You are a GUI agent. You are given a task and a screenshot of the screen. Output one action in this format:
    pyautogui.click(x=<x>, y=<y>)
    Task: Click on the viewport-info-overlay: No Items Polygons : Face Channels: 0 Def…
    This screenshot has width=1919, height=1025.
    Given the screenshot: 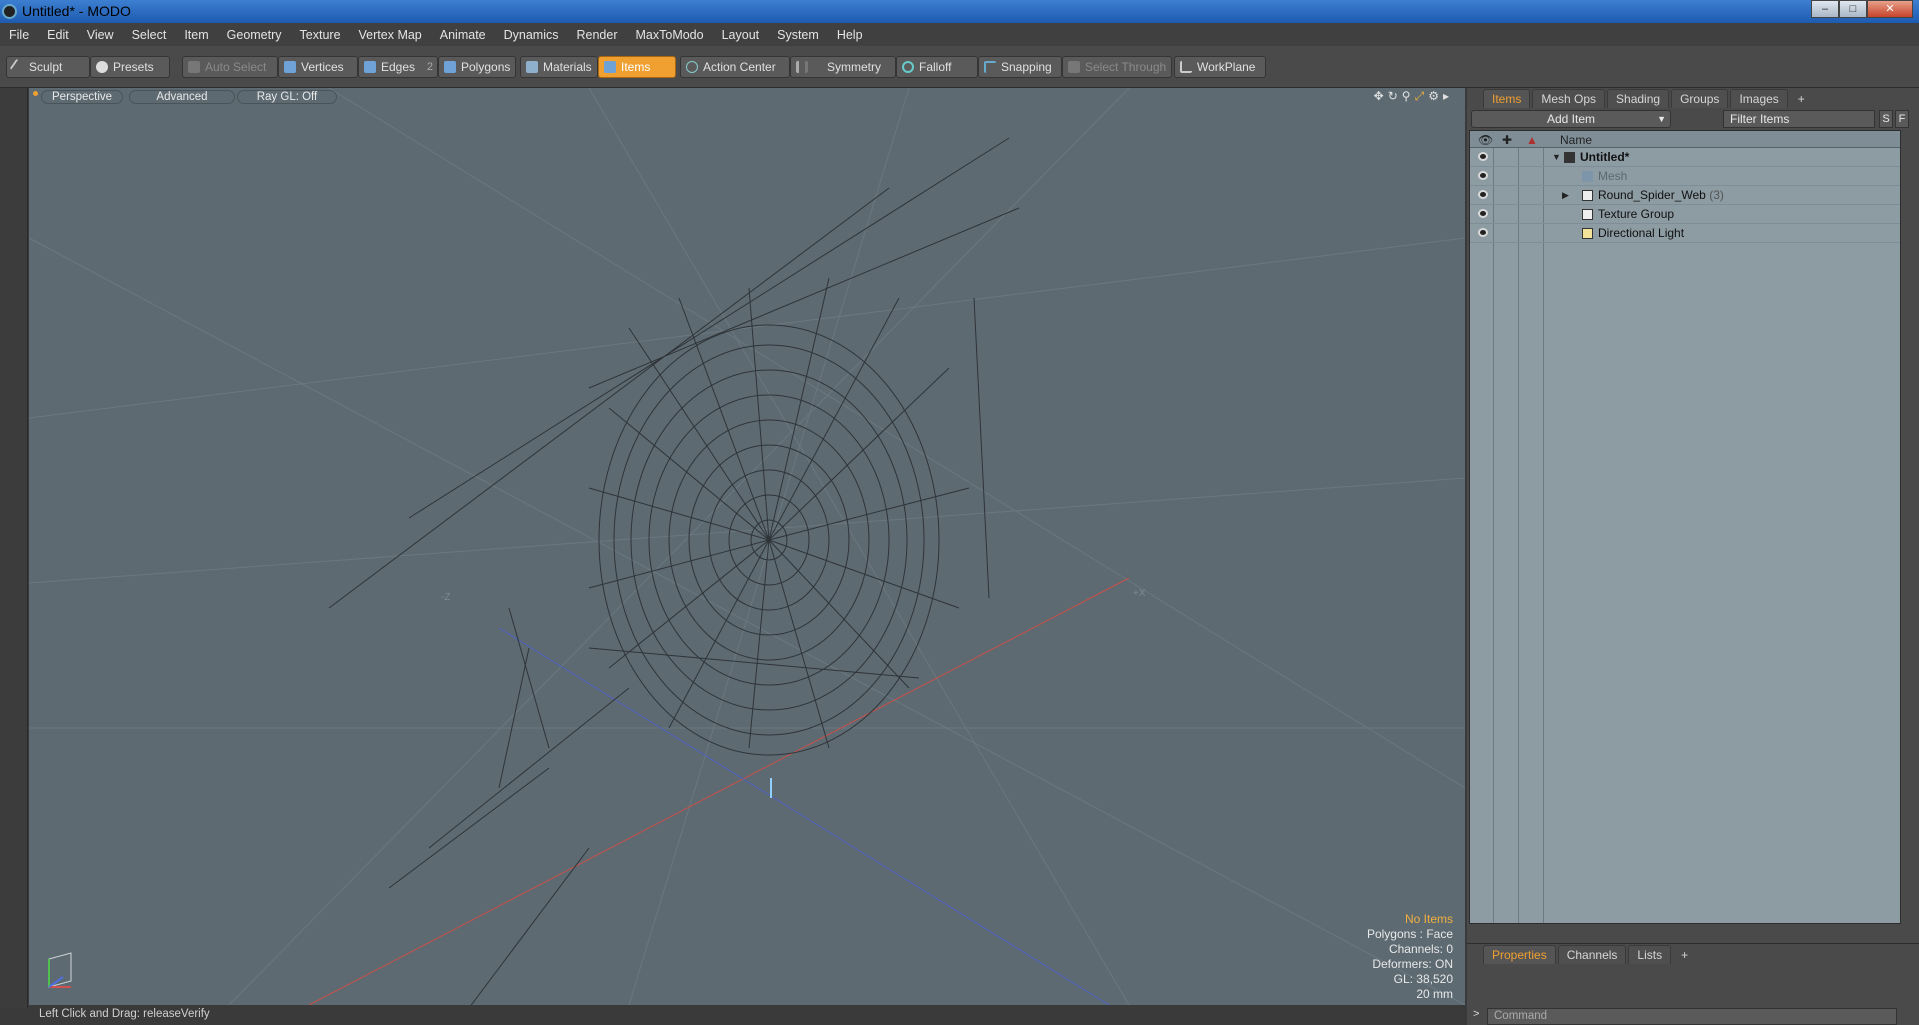 What is the action you would take?
    pyautogui.click(x=1410, y=957)
    